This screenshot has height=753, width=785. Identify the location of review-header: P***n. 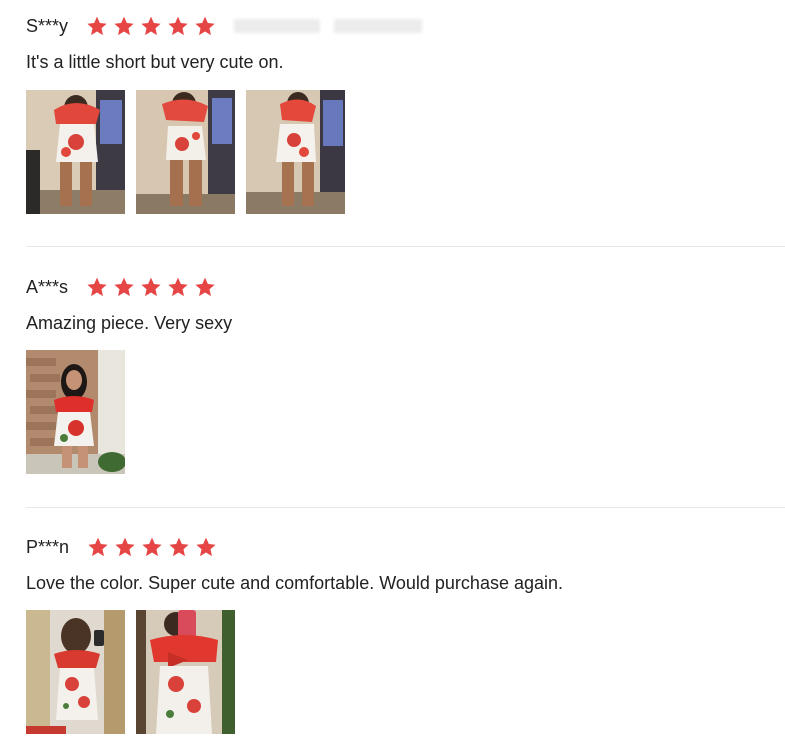
(121, 547).